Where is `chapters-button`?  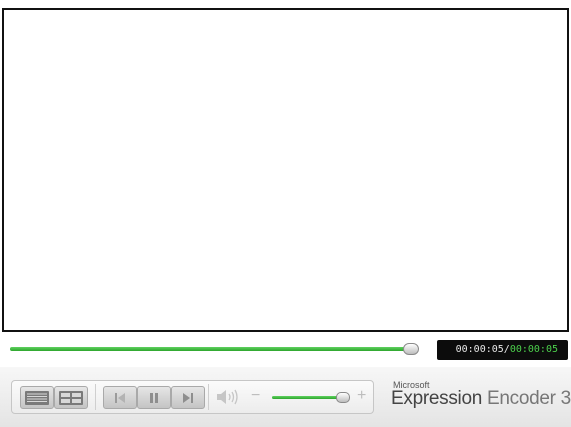
chapters-button is located at coordinates (71, 397).